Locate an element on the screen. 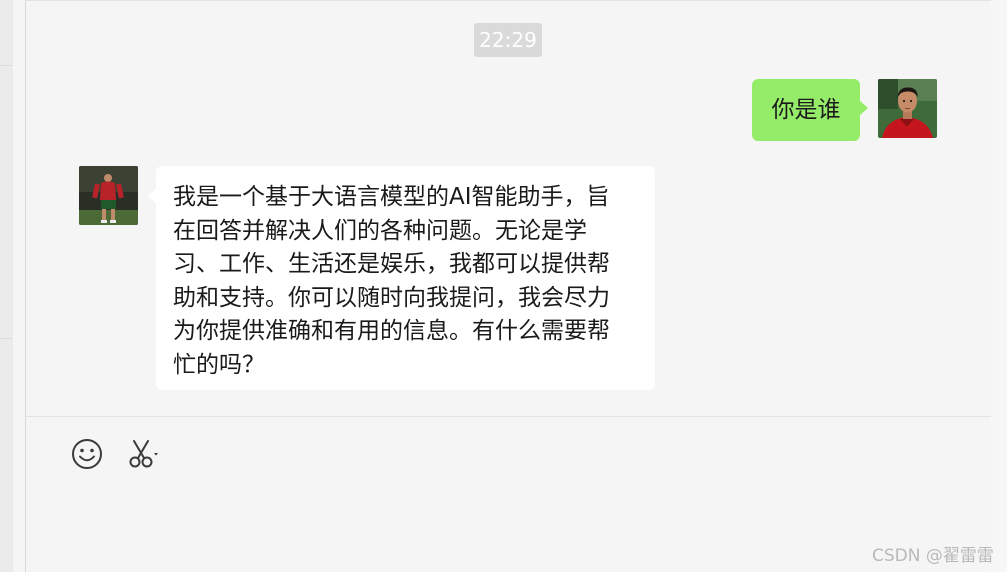  scissors-icon is located at coordinates (144, 456).